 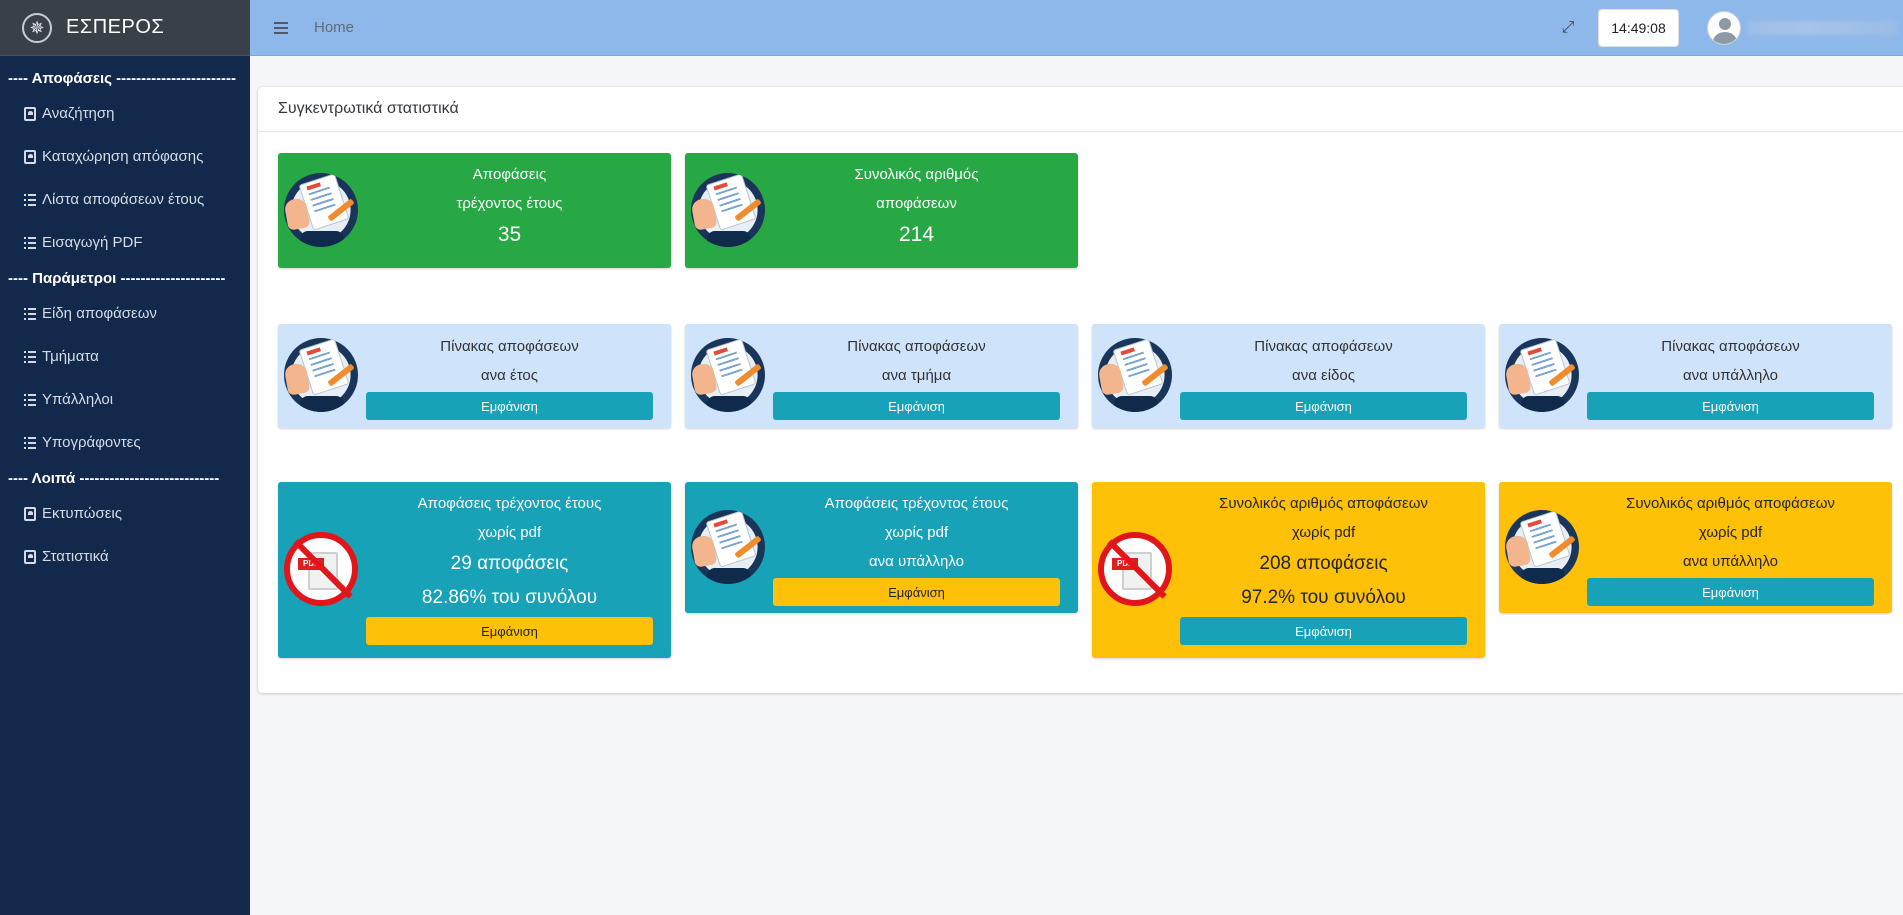 What do you see at coordinates (474, 376) in the screenshot?
I see `table-by-year-box: Πίνακας αποφάσεων ανα έτος Εμφάνιση` at bounding box center [474, 376].